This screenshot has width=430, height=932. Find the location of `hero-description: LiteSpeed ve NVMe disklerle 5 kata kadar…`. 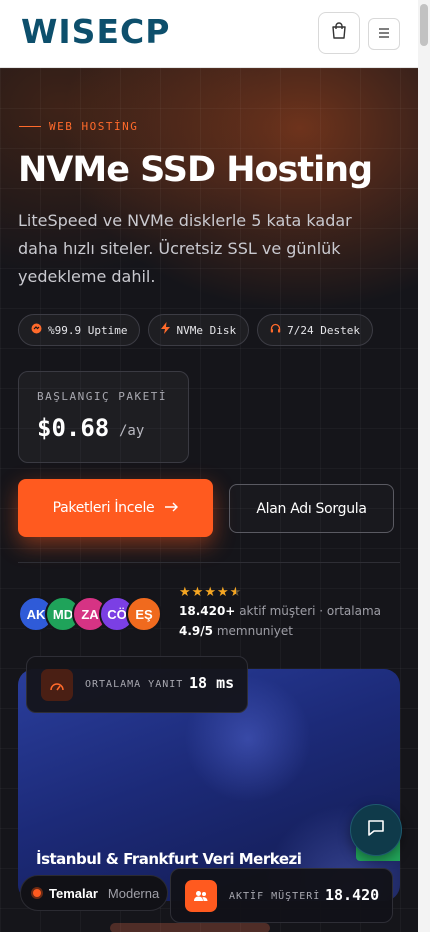

hero-description: LiteSpeed ve NVMe disklerle 5 kata kadar… is located at coordinates (185, 248).